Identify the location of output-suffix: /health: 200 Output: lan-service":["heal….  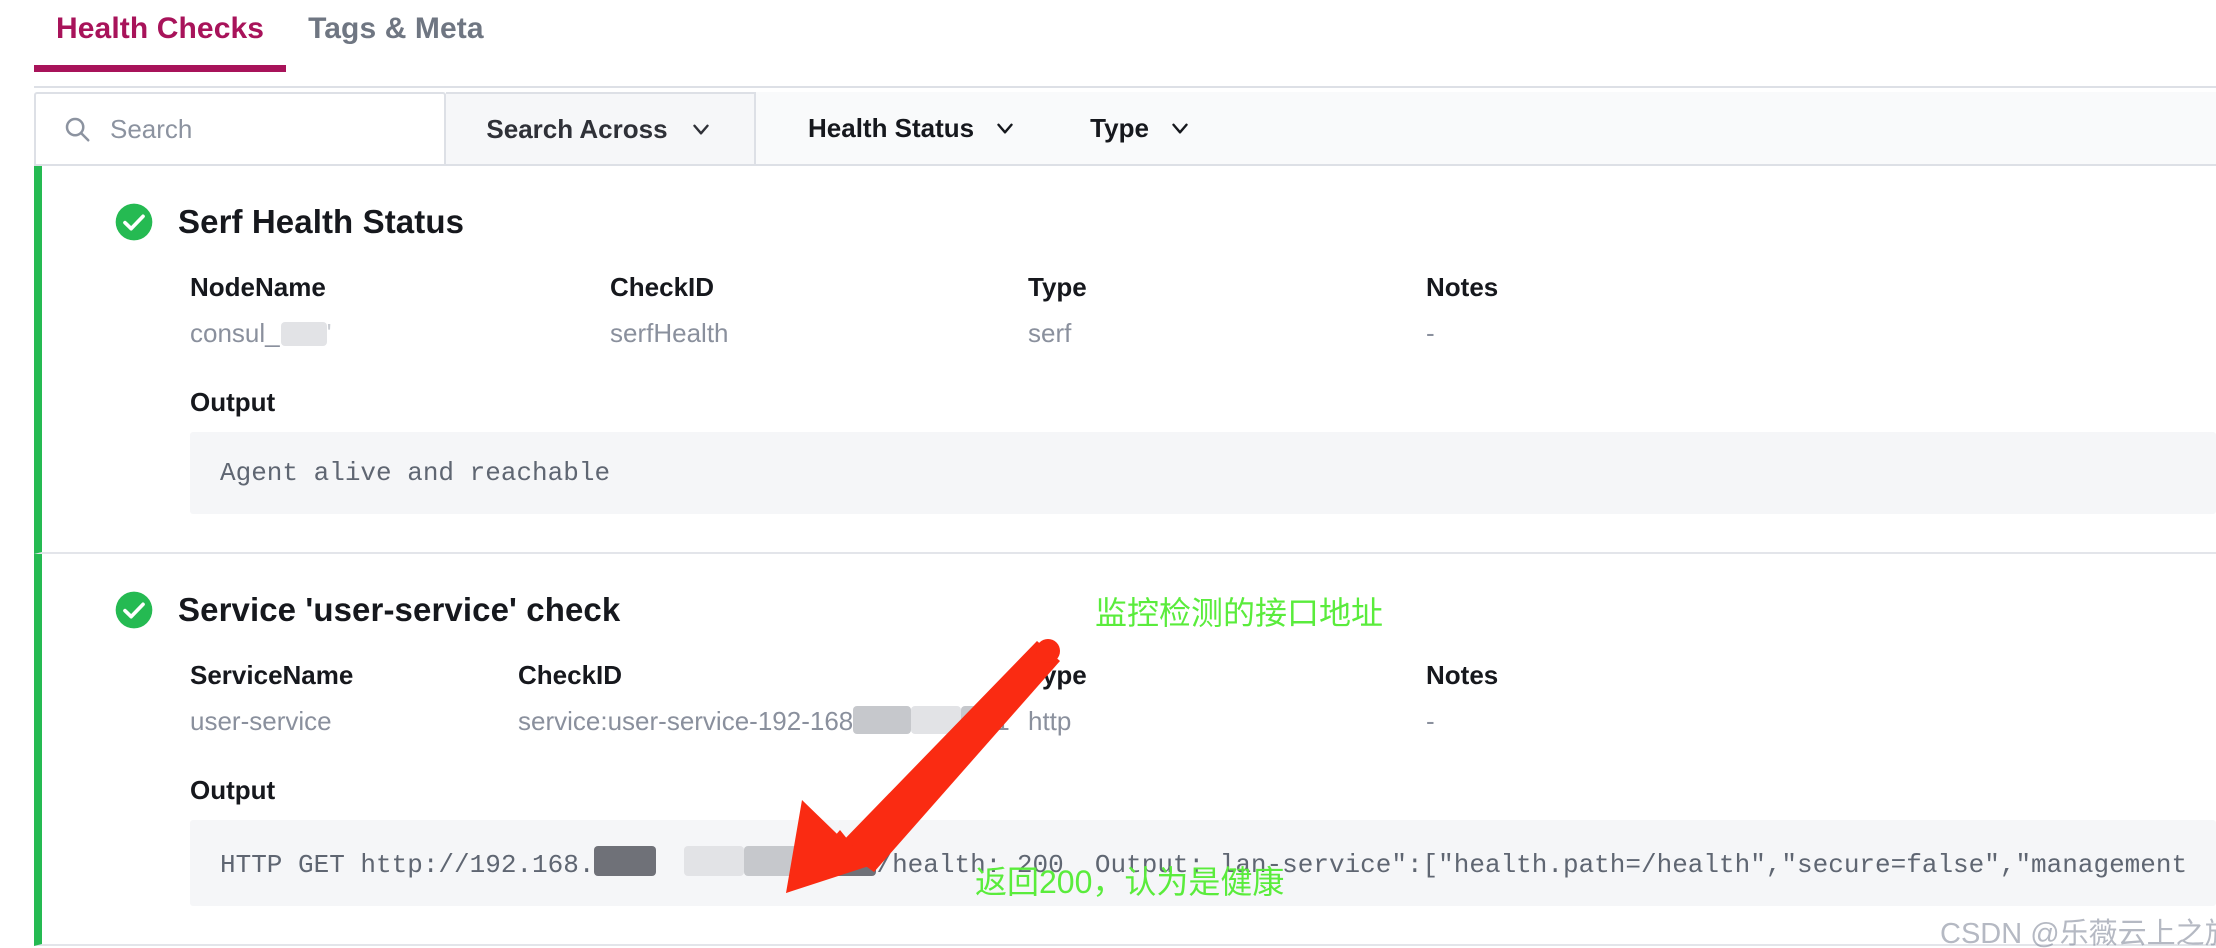
(1532, 865).